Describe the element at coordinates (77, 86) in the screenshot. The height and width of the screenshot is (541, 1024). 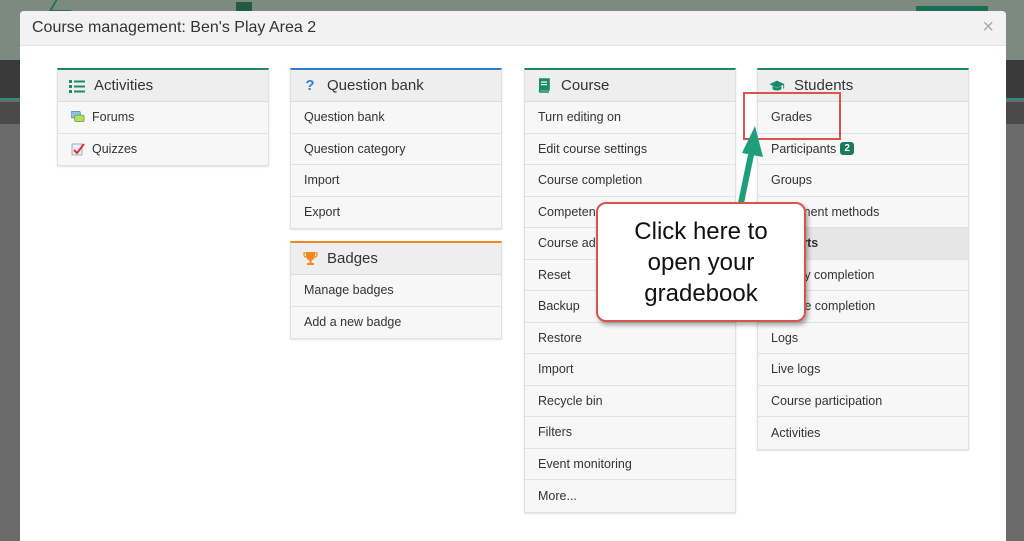
I see `list-icon` at that location.